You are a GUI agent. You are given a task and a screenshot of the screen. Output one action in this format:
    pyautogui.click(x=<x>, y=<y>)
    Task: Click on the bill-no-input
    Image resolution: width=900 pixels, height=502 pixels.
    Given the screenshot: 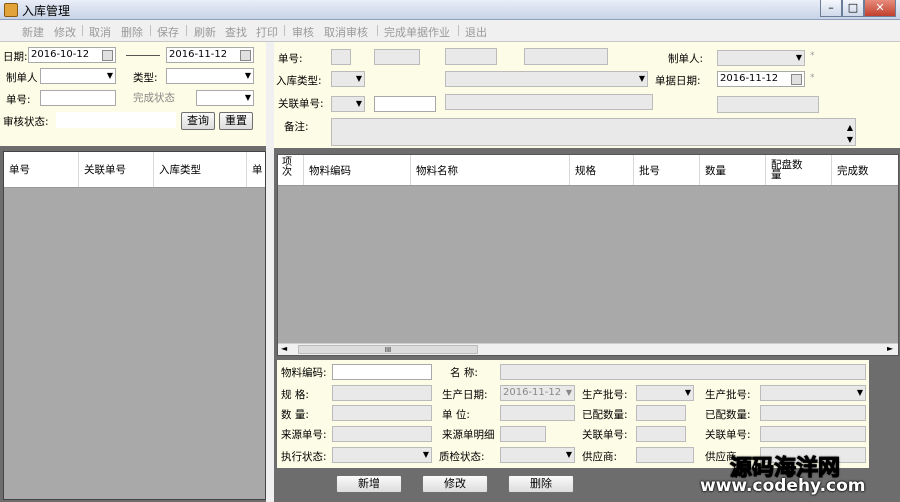 What is the action you would take?
    pyautogui.click(x=78, y=98)
    